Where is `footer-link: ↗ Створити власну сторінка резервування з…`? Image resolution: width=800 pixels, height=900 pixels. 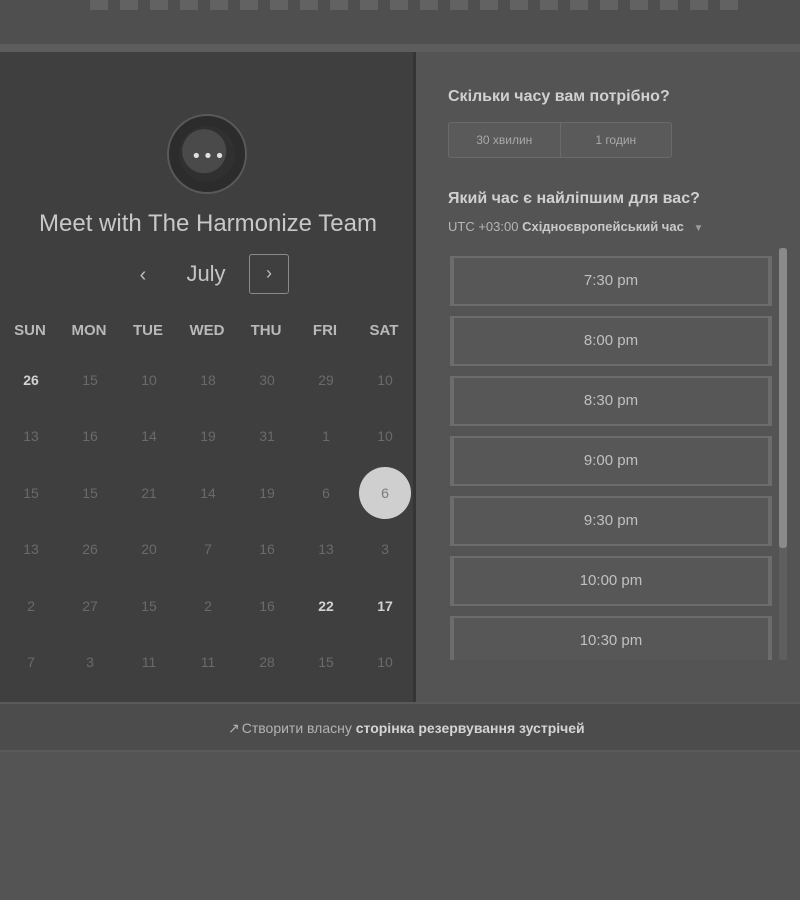
footer-link: ↗ Створити власну сторінка резервування з… is located at coordinates (406, 728).